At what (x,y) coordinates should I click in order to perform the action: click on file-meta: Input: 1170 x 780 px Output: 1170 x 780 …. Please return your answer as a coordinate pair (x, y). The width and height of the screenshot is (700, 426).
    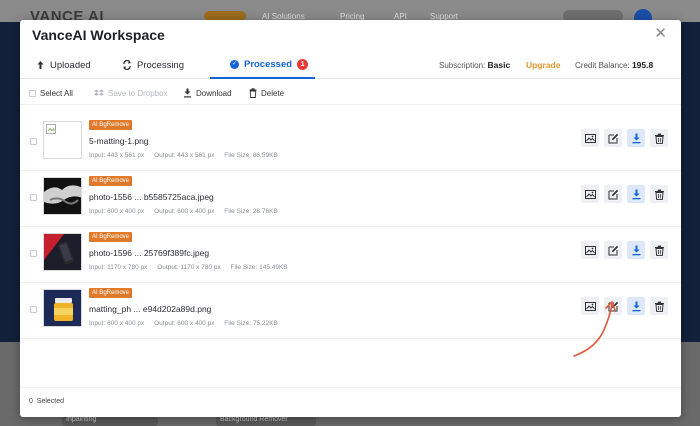
    Looking at the image, I should click on (192, 267).